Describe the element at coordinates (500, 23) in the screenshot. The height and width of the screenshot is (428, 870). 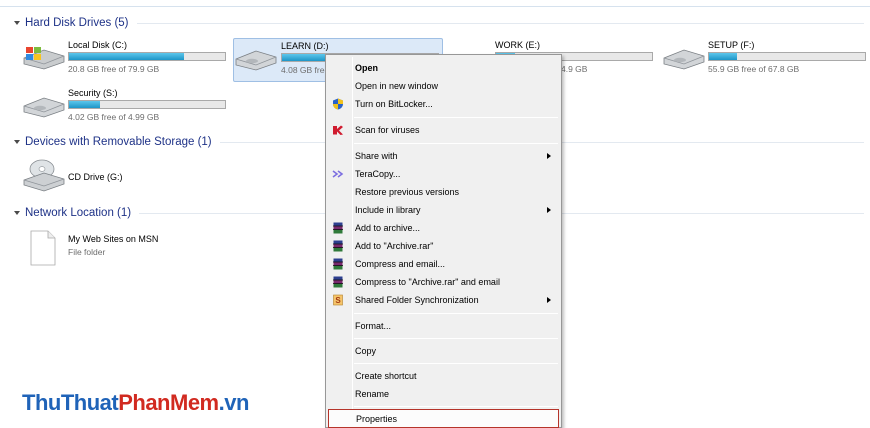
I see `group-divider` at that location.